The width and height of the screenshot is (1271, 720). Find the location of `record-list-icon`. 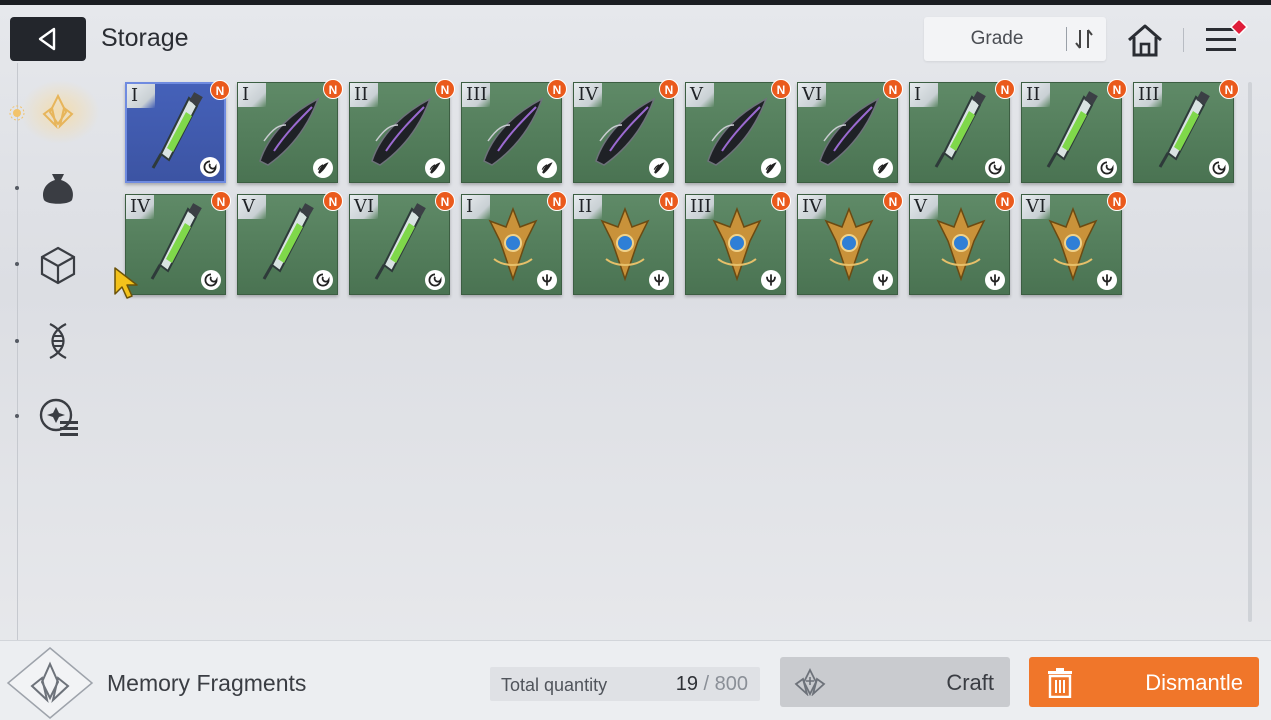

record-list-icon is located at coordinates (58, 417).